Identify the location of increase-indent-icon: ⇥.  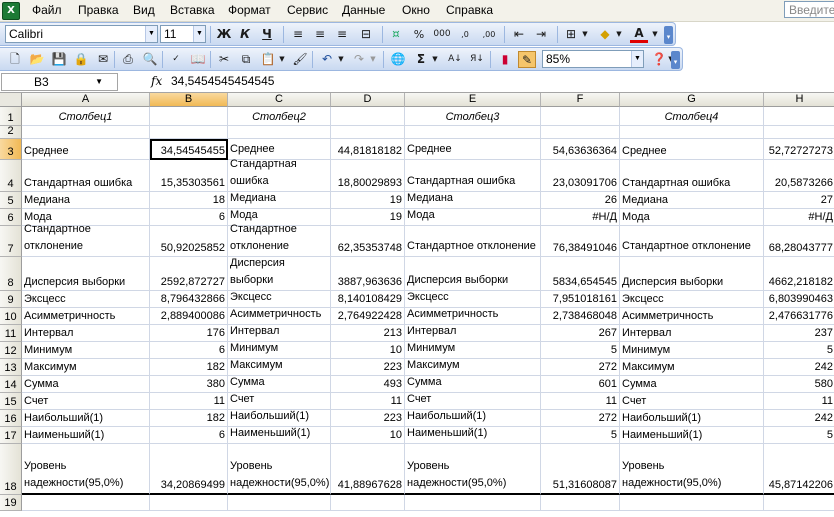
(541, 34).